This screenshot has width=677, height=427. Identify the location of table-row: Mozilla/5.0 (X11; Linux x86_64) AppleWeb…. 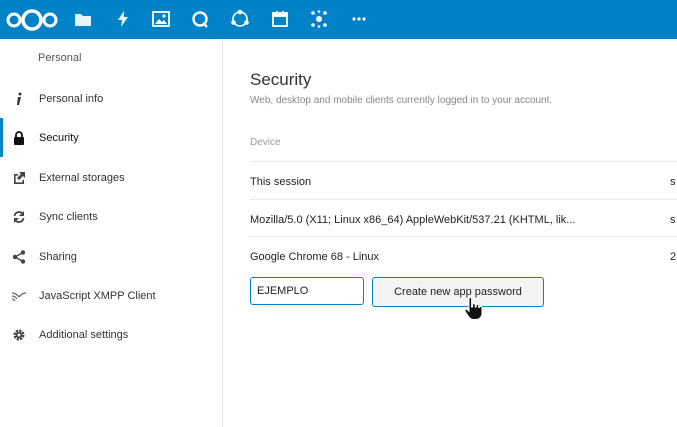
(463, 218).